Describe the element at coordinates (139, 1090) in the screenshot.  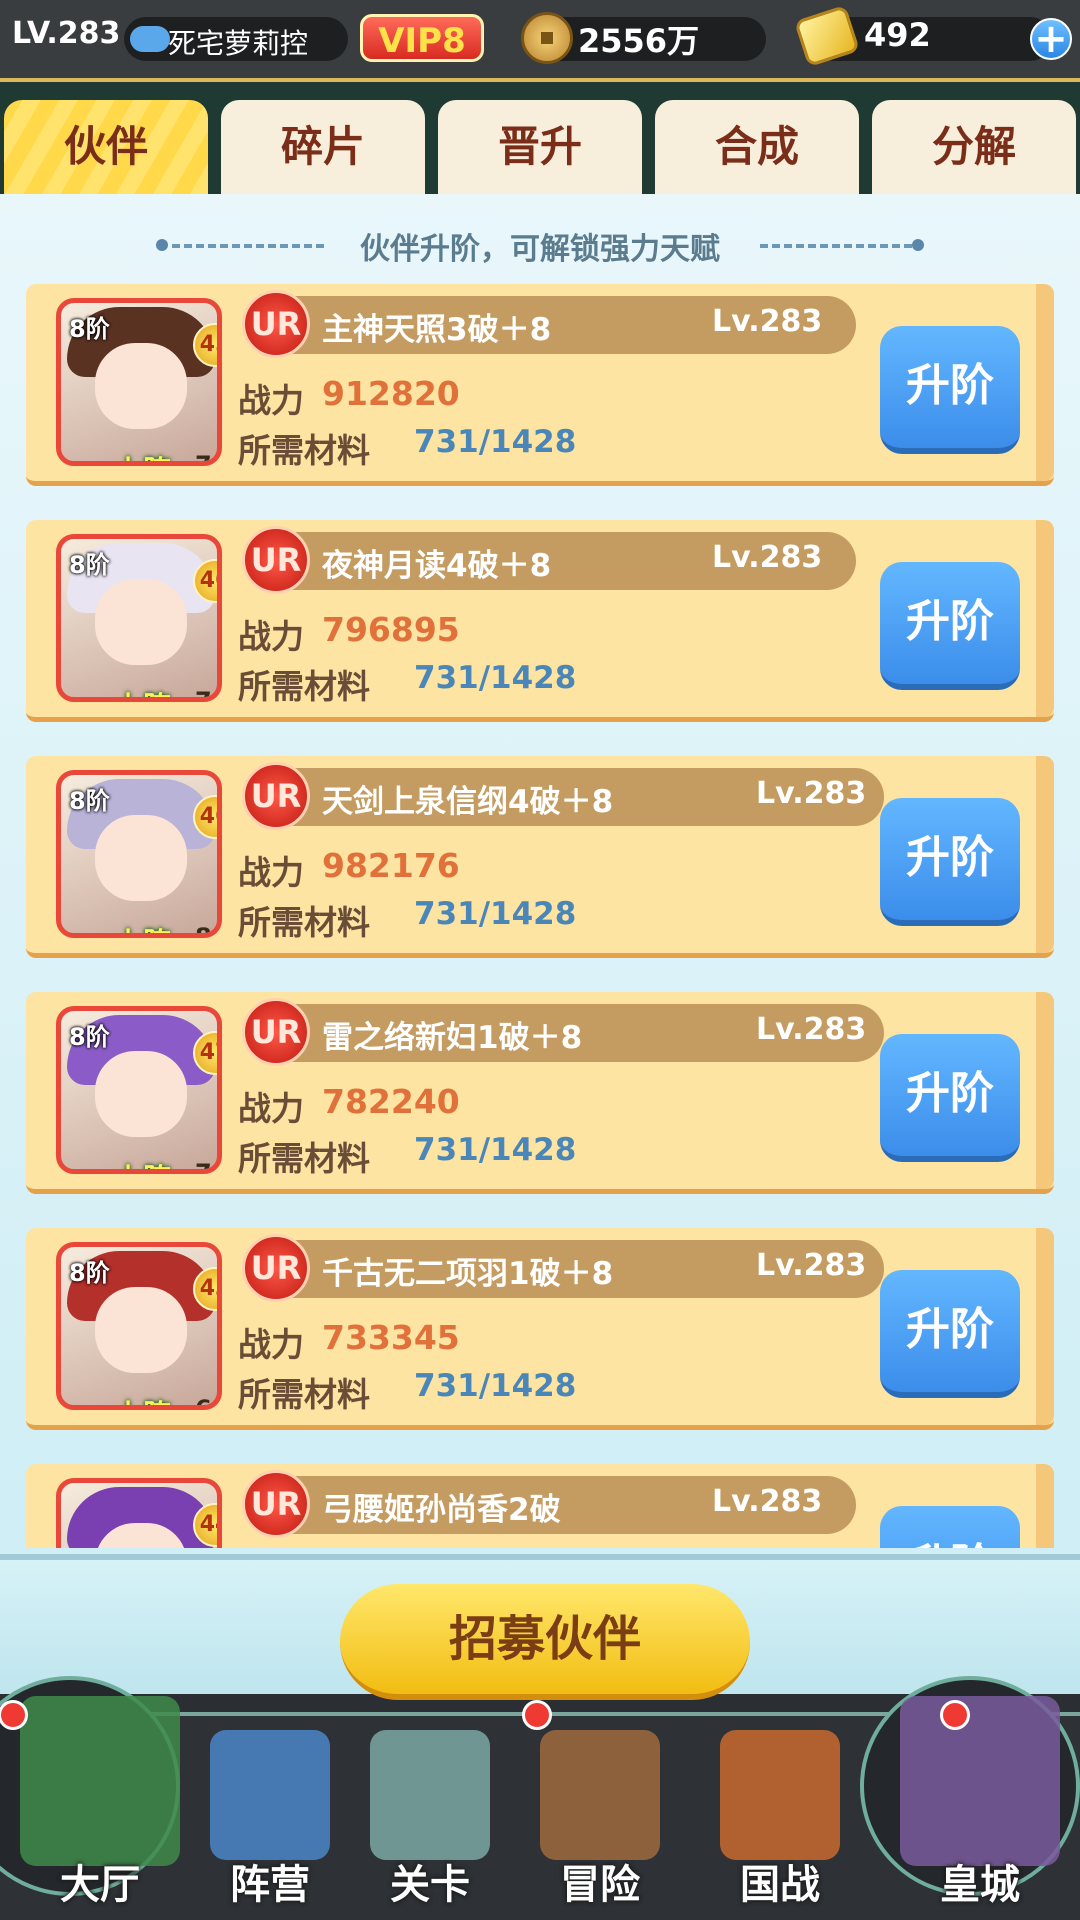
I see `partner-portrait: 8阶 47 上阵 7★` at that location.